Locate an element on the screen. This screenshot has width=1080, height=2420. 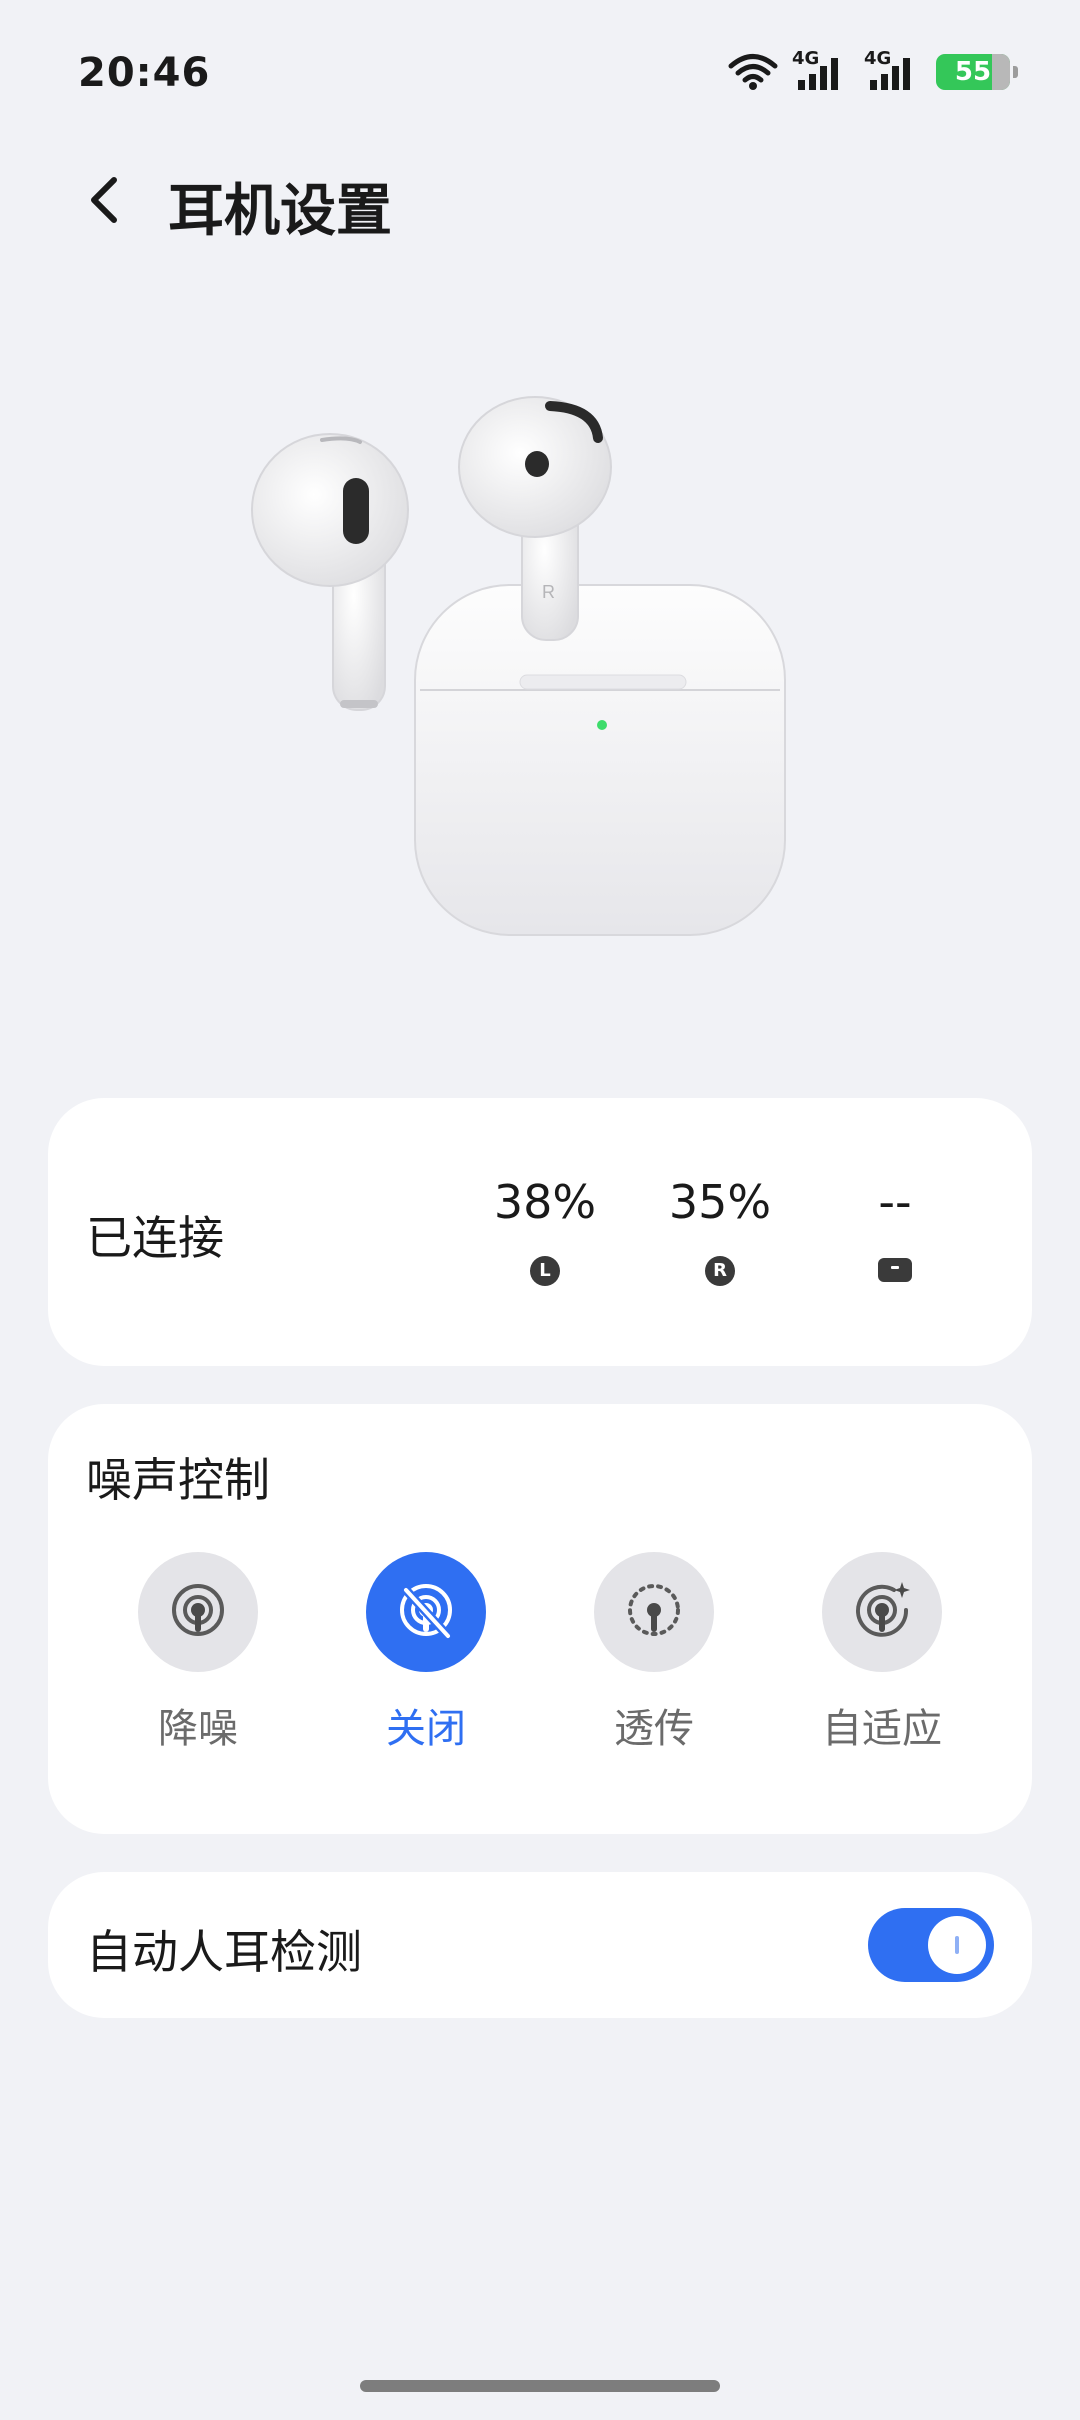
battery-charging-icon: 55 is located at coordinates (977, 72).